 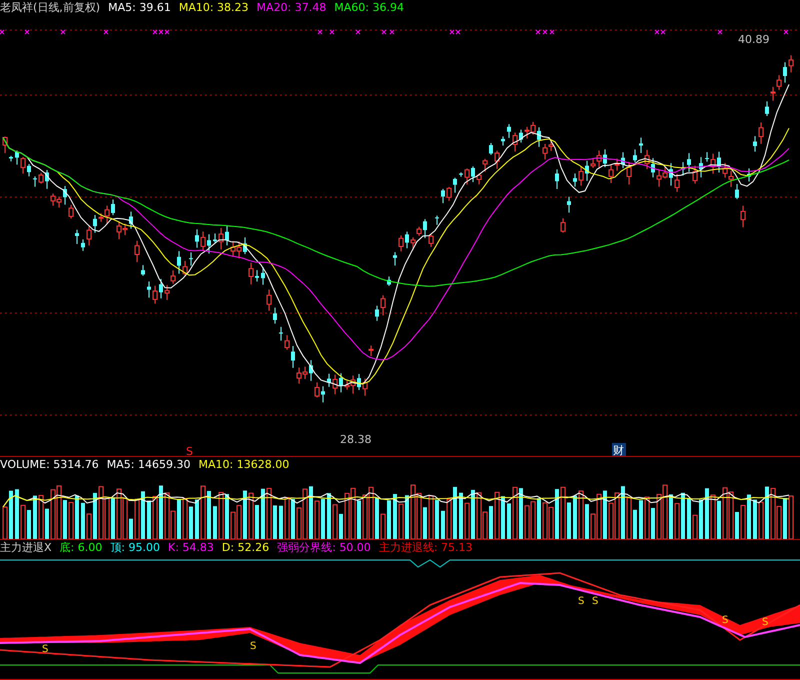 What do you see at coordinates (246, 547) in the screenshot?
I see `indicator-reading: D: 52.26` at bounding box center [246, 547].